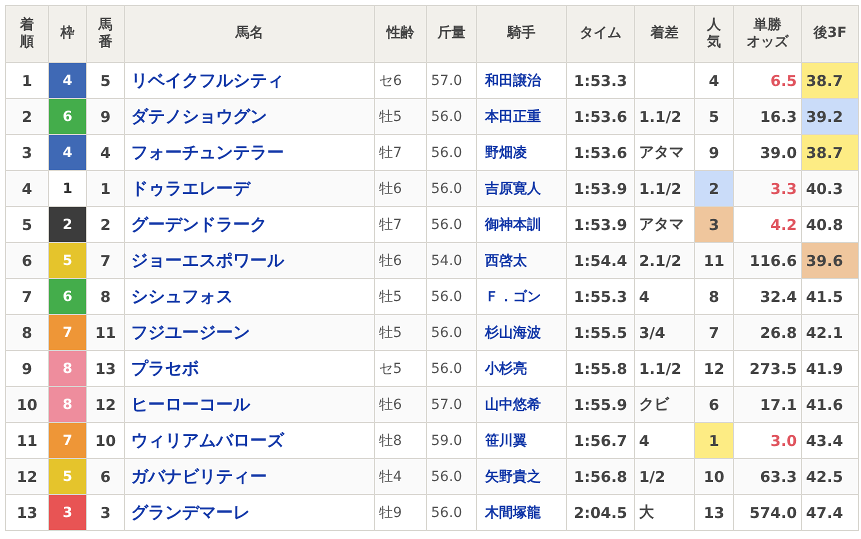  I want to click on horse-name-link: フジユージーン, so click(249, 332).